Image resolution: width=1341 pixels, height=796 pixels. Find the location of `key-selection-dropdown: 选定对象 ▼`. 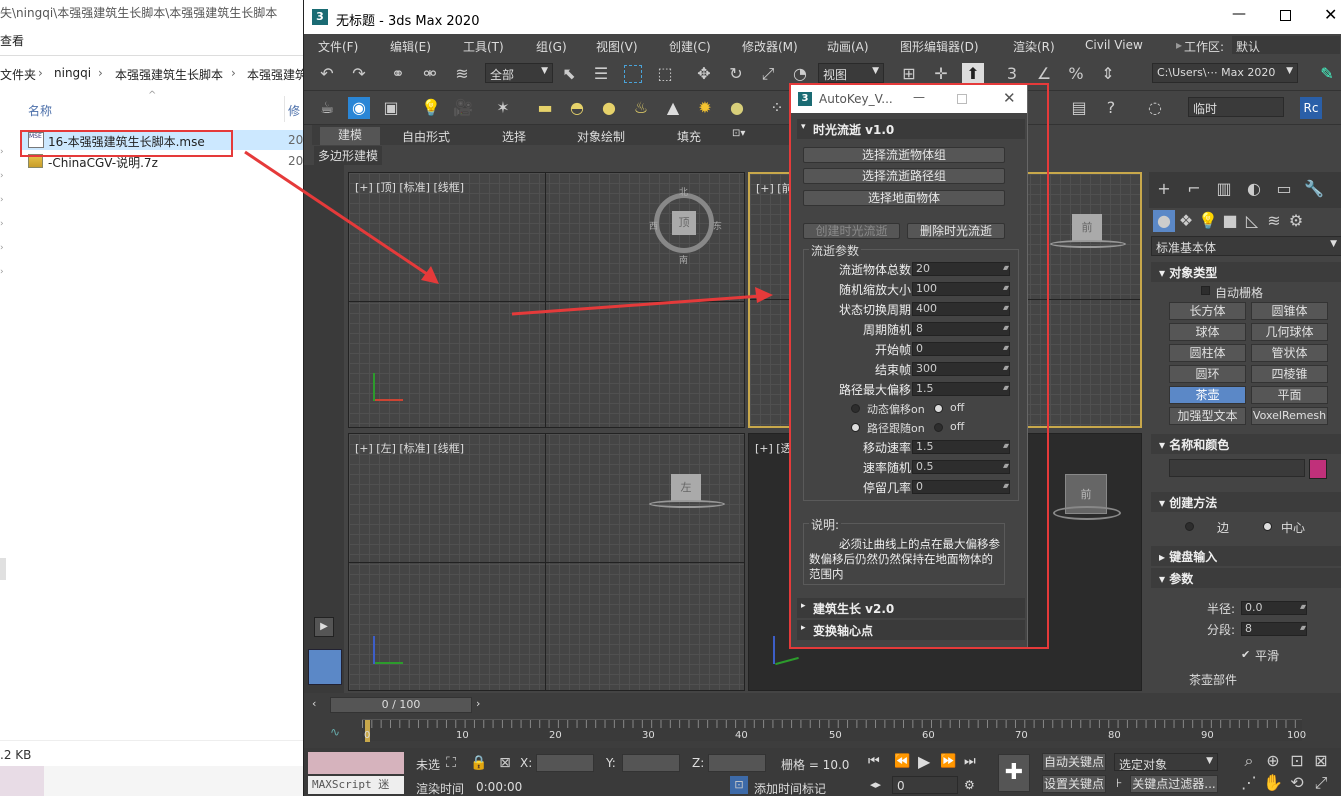

key-selection-dropdown: 选定对象 ▼ is located at coordinates (1166, 762).